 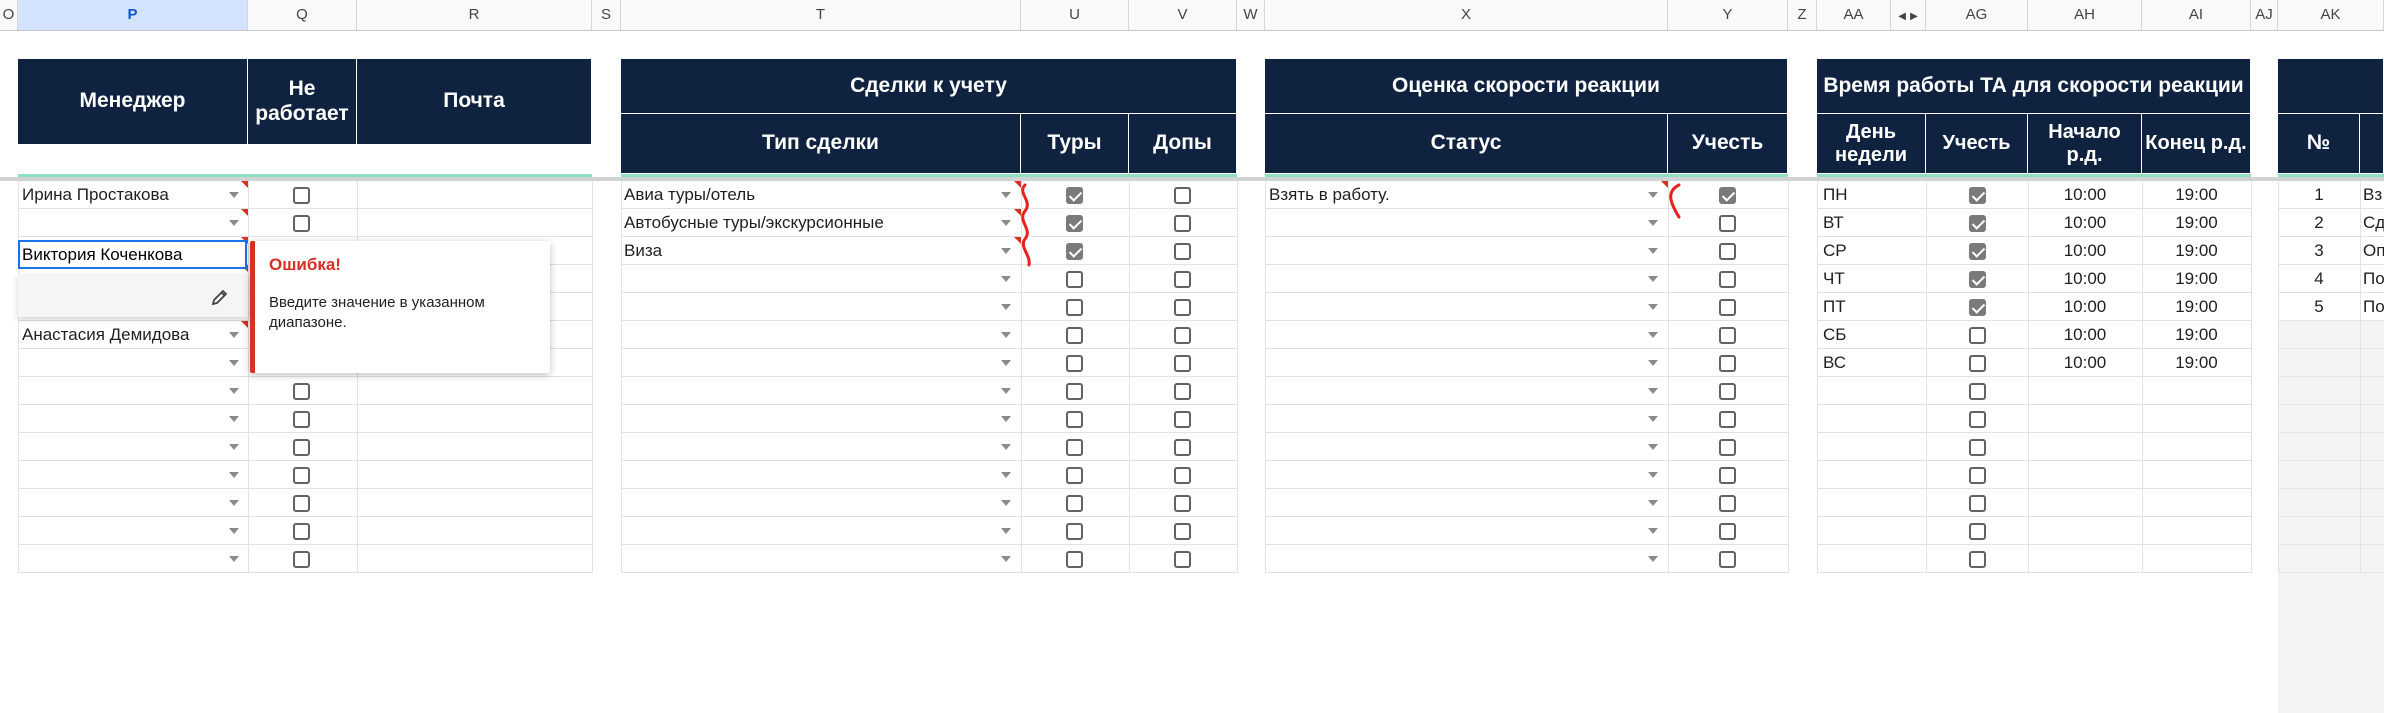 I want to click on deal-type: Автобусные туры/экскурсионные, so click(x=754, y=223).